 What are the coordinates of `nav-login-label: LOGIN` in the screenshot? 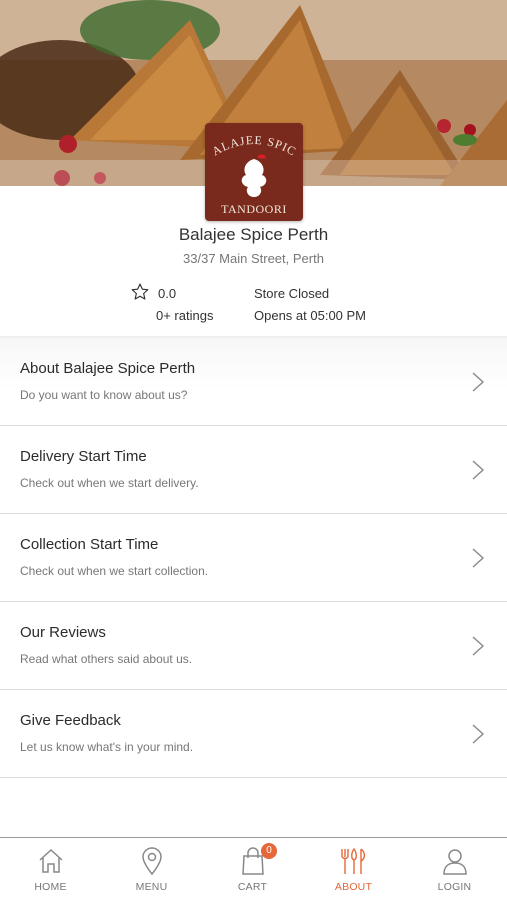 It's located at (454, 887).